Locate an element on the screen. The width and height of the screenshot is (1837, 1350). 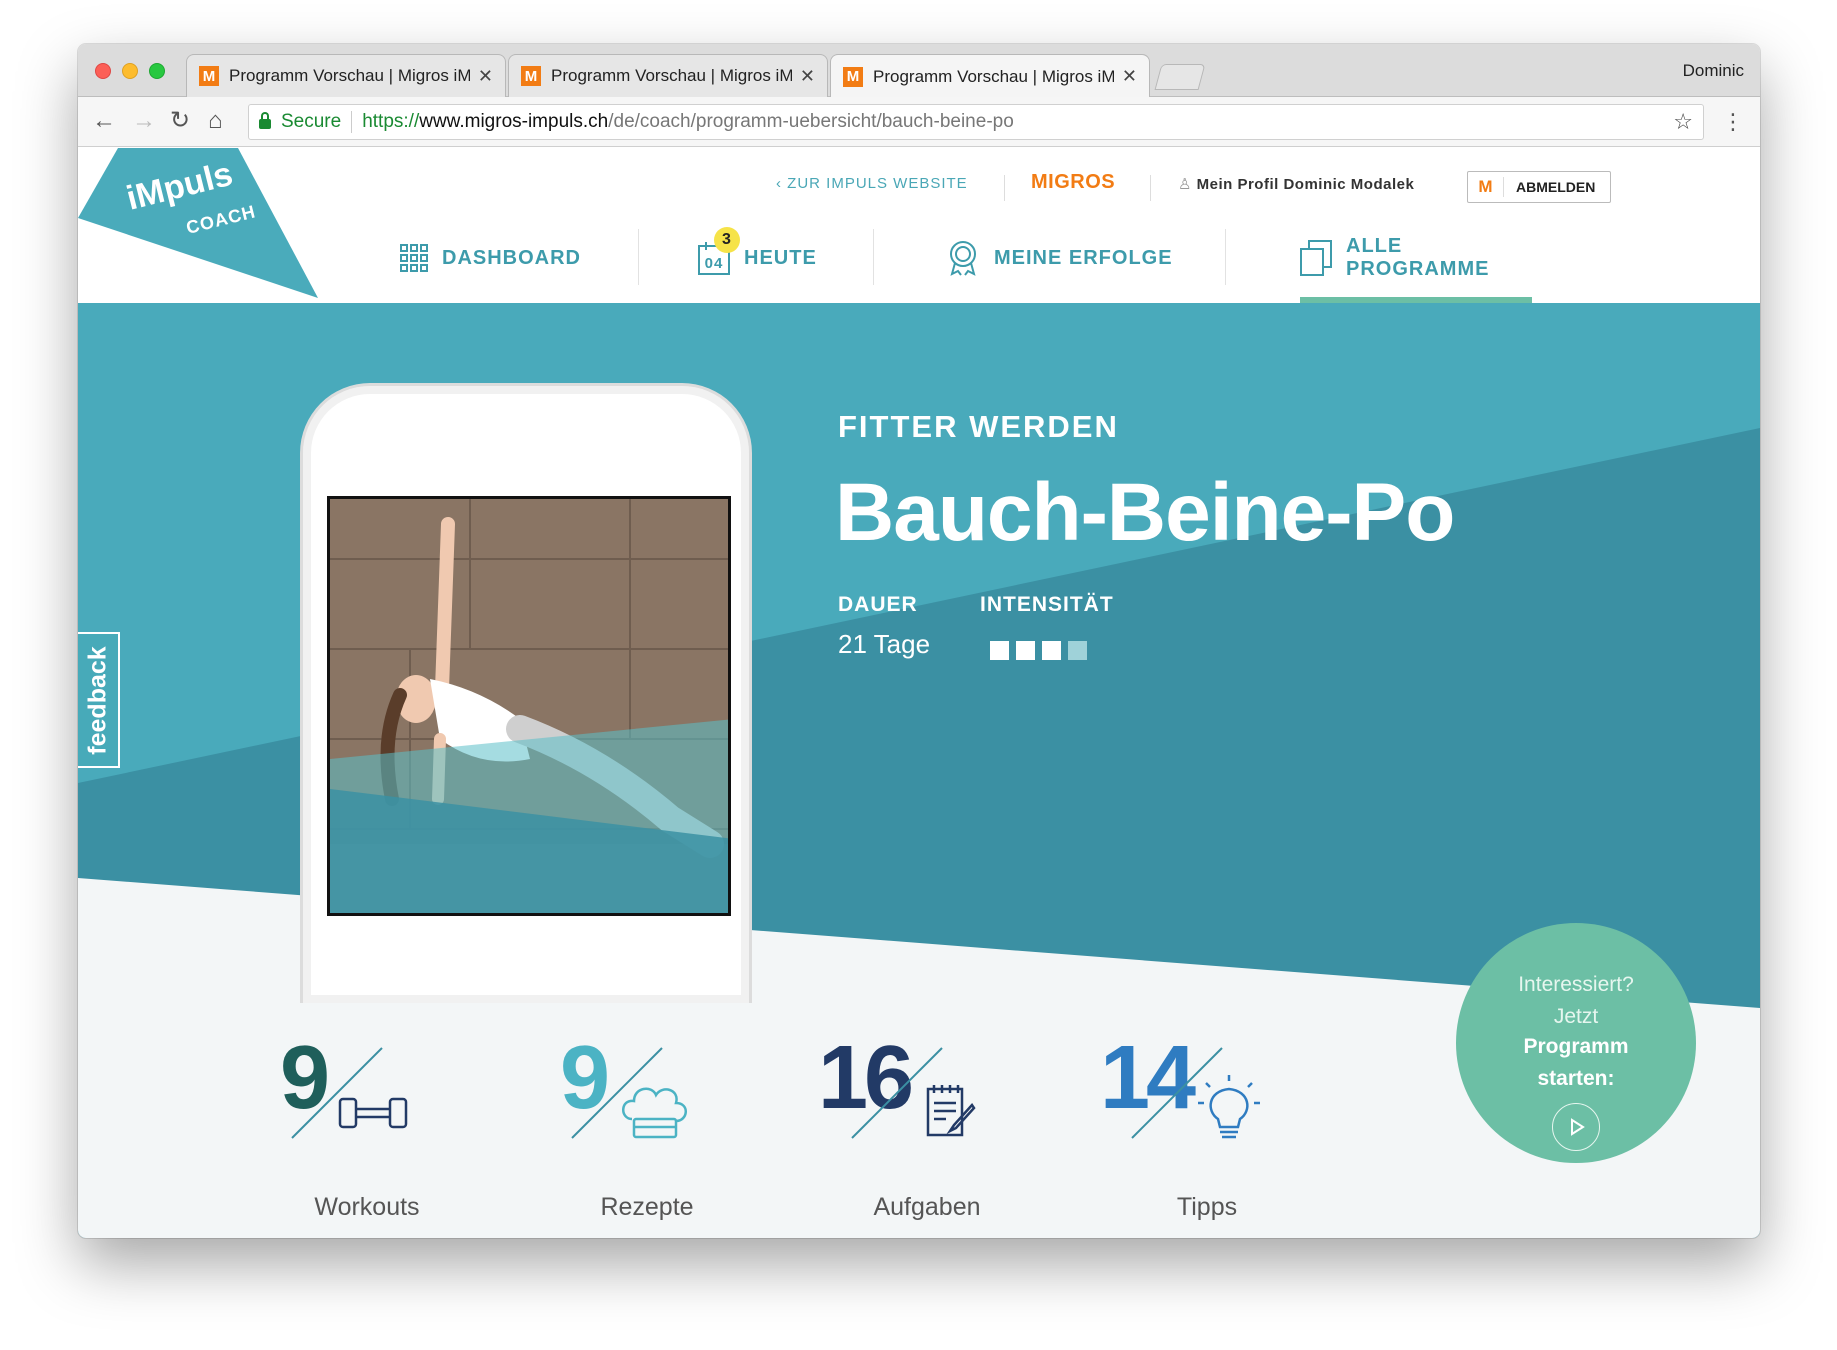
url-scheme: https:// is located at coordinates (391, 121).